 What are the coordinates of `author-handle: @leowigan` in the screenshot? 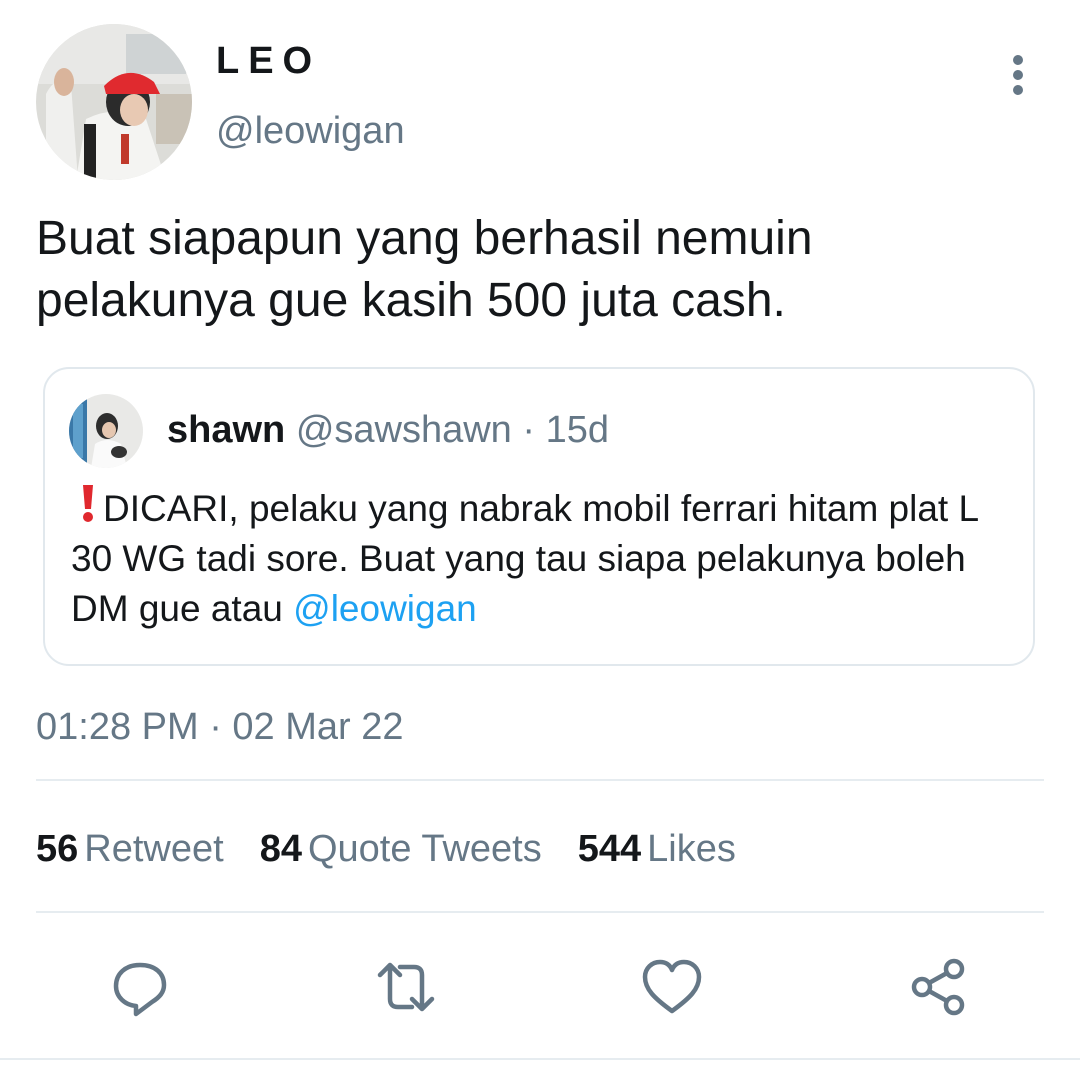 It's located at (310, 131).